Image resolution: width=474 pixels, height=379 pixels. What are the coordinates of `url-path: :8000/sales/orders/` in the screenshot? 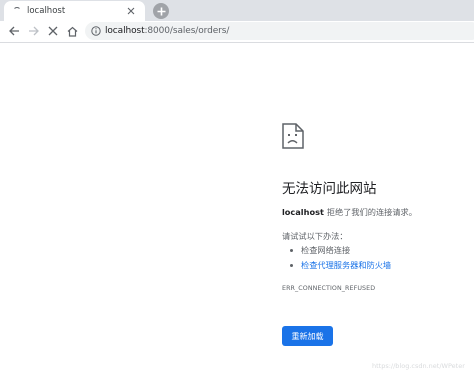 It's located at (187, 31).